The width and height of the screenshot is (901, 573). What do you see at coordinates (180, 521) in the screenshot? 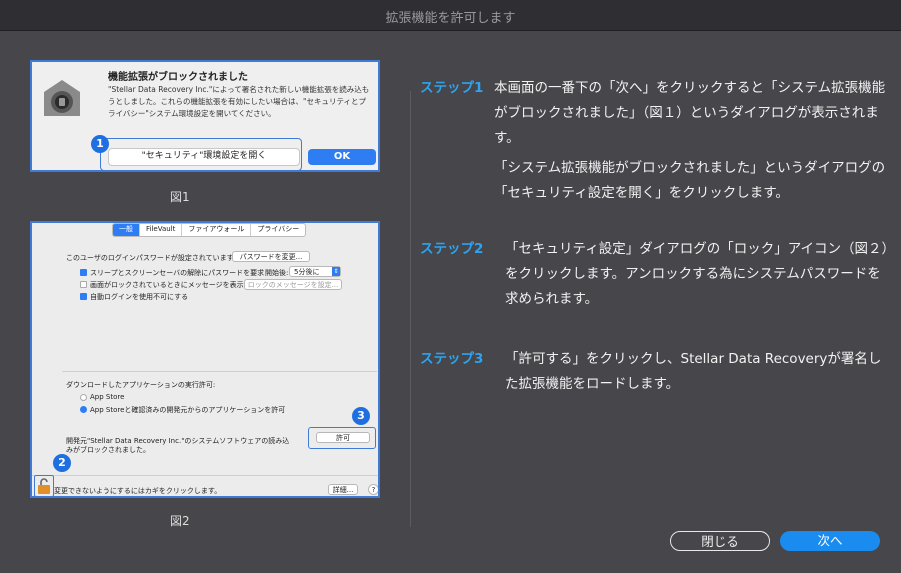
I see `figure-2-caption: 図2` at bounding box center [180, 521].